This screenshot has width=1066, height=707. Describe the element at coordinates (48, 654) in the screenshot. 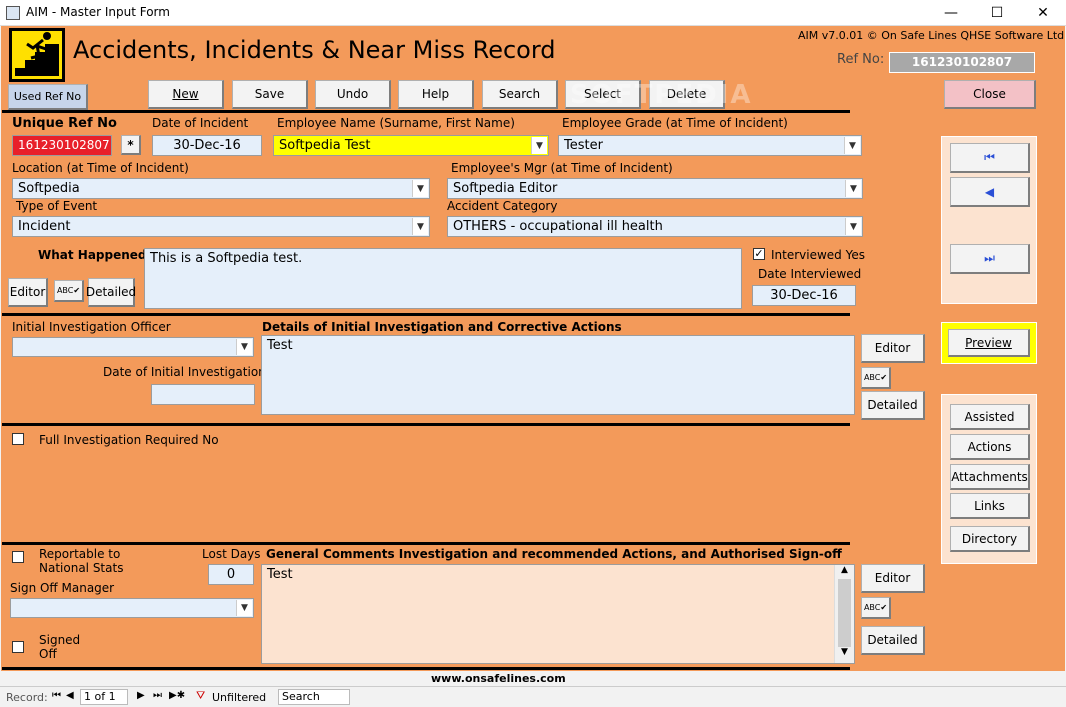

I see `signed-off-label-2: Off` at that location.